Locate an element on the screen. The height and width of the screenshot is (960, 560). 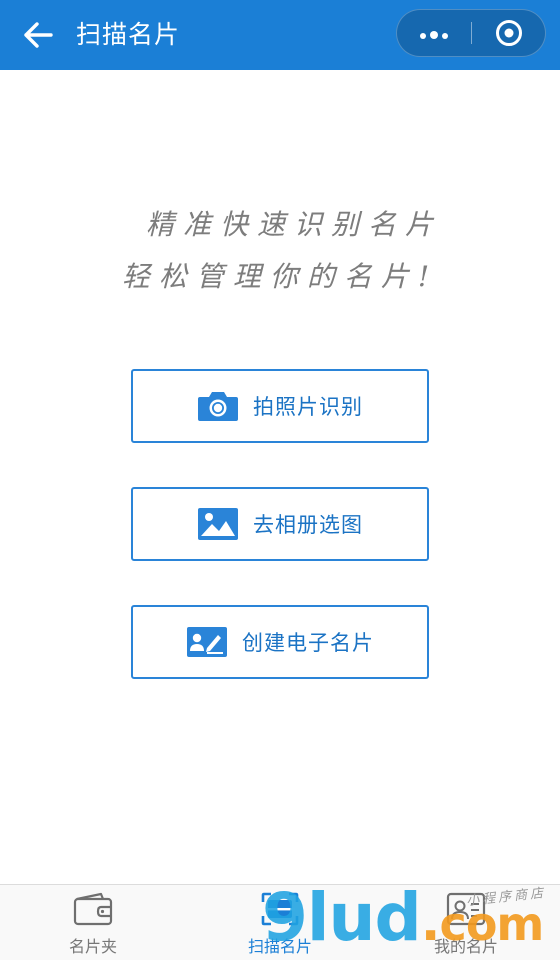
bottom-tab-bar: 名片夹 扫描名片 我的名片 is located at coordinates (280, 922).